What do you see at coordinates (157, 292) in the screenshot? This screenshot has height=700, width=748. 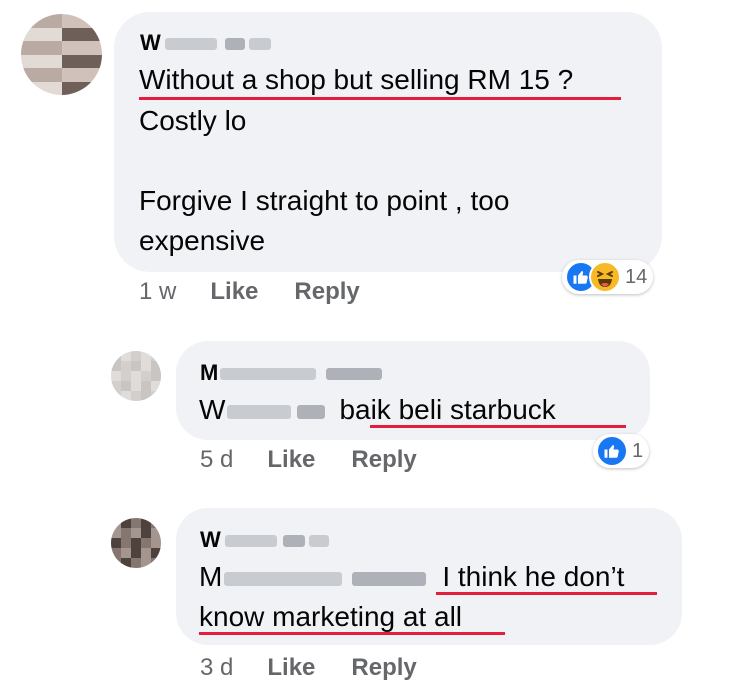 I see `comment-timestamp: 1 w` at bounding box center [157, 292].